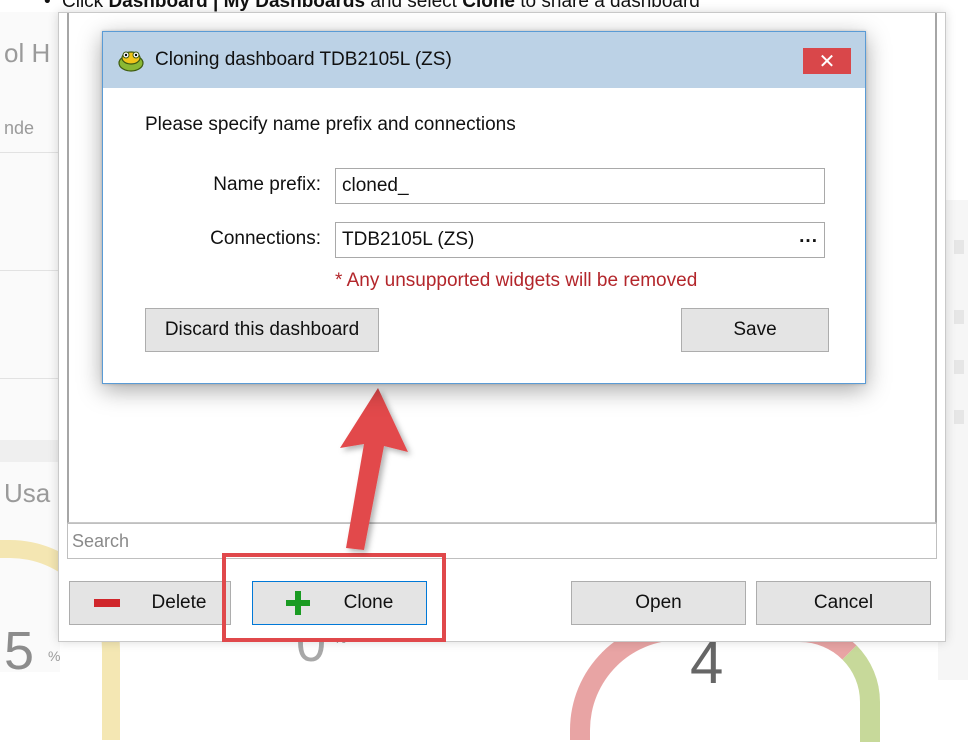 The image size is (968, 742). What do you see at coordinates (502, 541) in the screenshot?
I see `search-input: Search` at bounding box center [502, 541].